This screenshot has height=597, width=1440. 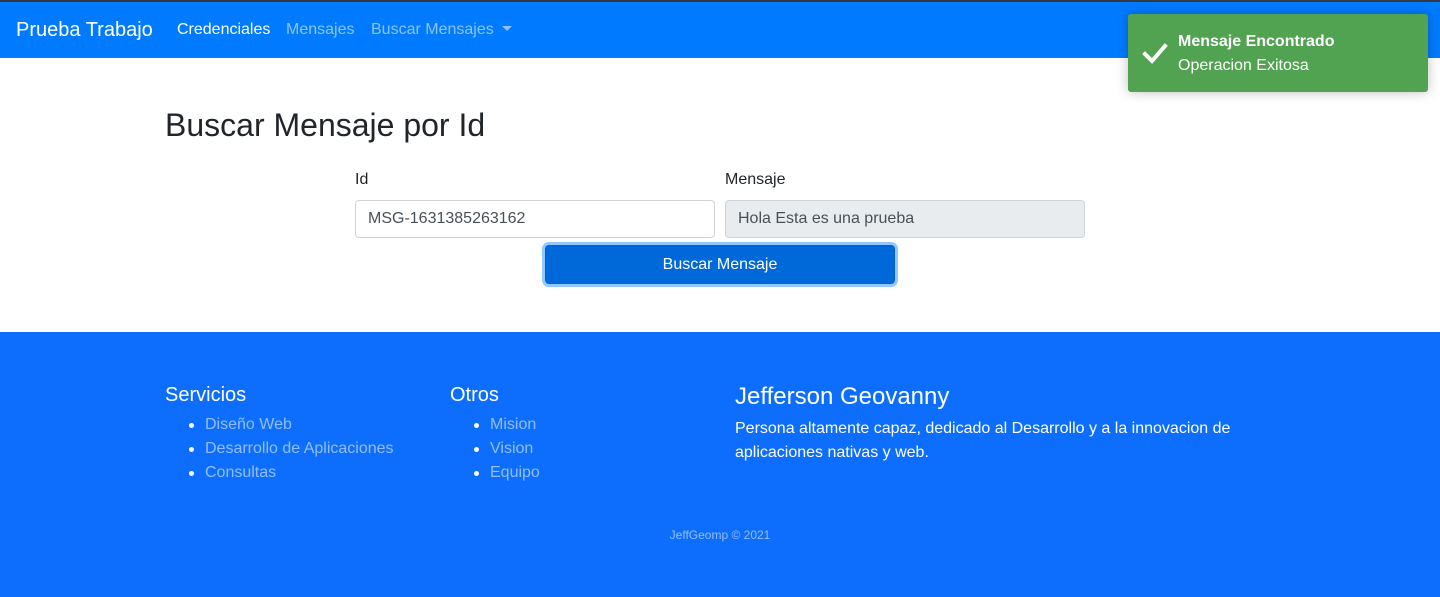 I want to click on caret-down-icon, so click(x=506, y=28).